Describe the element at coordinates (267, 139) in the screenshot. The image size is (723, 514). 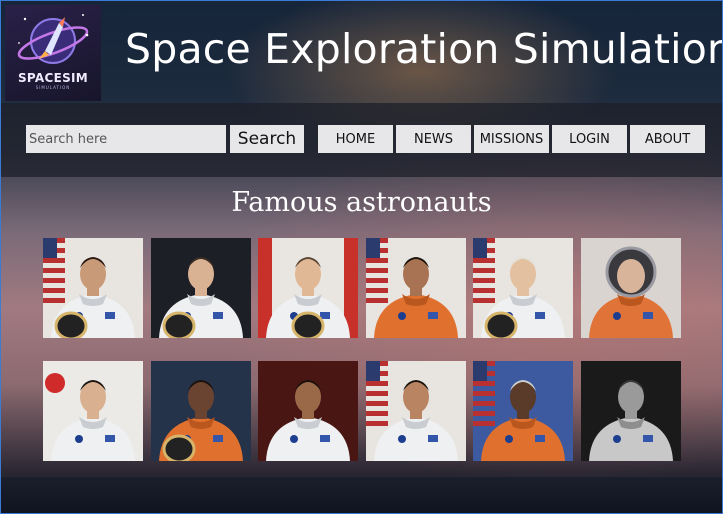
I see `search-button: Search` at that location.